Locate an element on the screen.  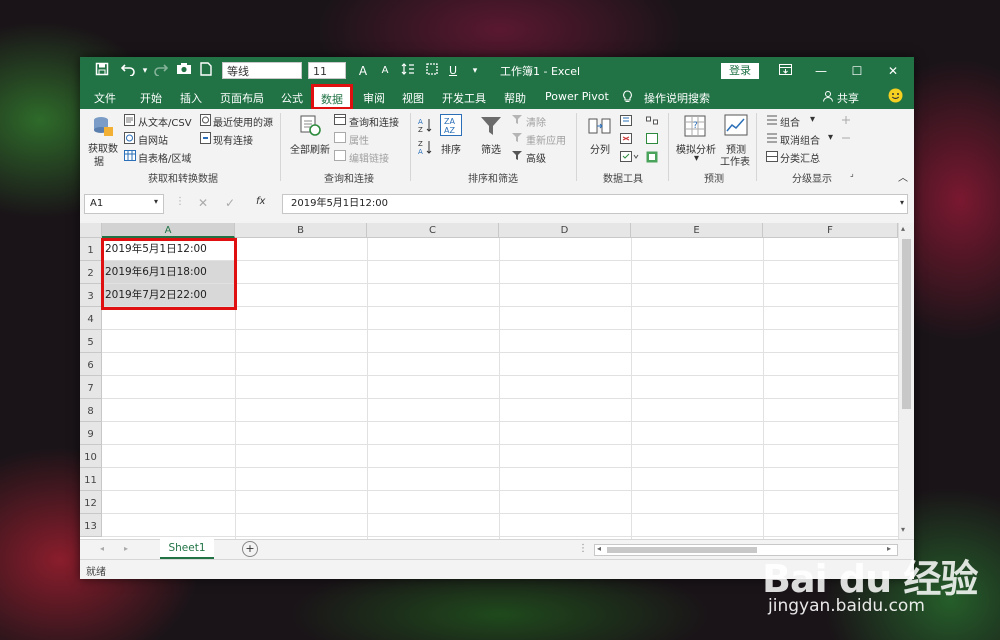
undo-dropdown-icon: ▾ is located at coordinates (145, 71).